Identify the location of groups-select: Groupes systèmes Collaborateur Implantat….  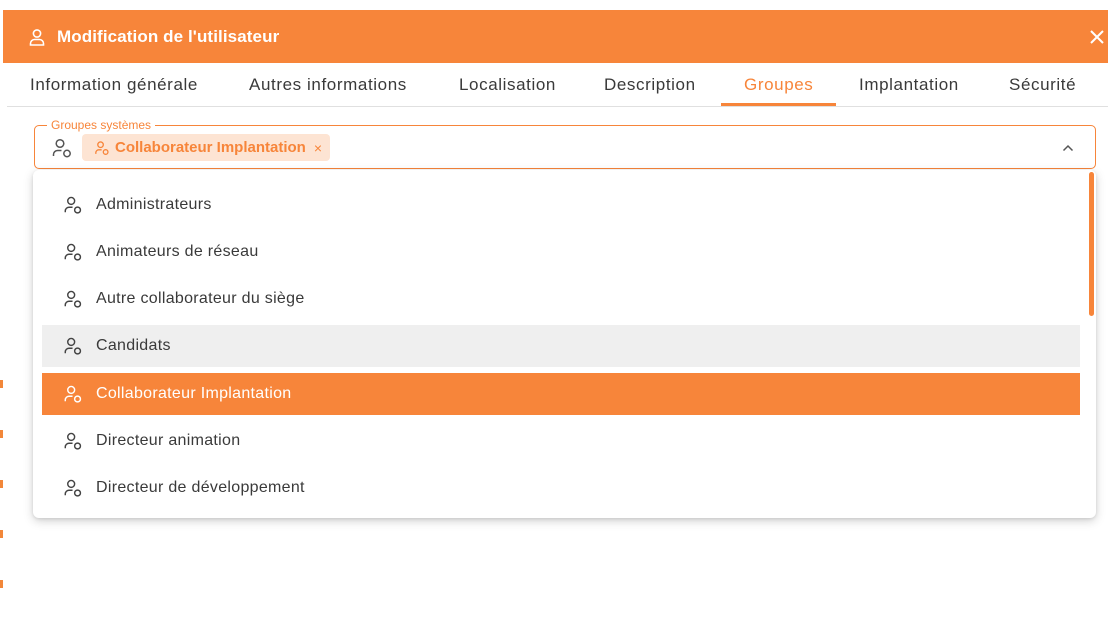
(565, 143).